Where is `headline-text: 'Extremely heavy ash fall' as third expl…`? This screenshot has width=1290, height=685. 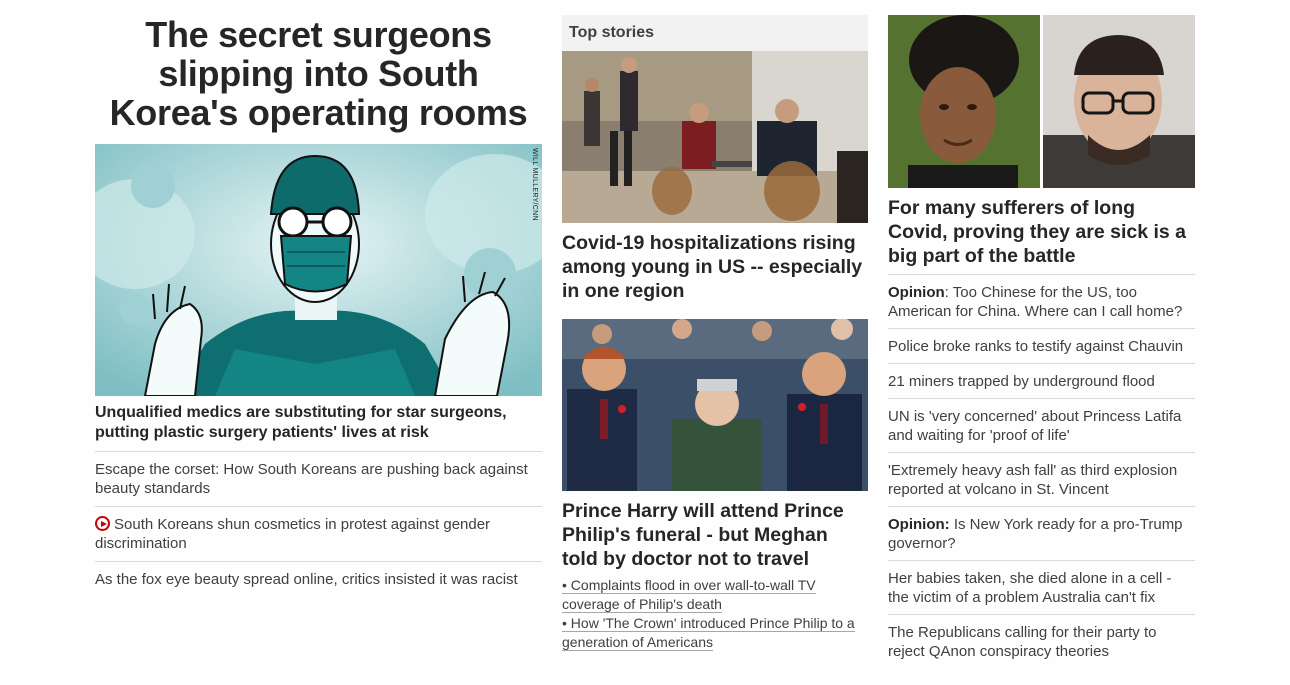 headline-text: 'Extremely heavy ash fall' as third expl… is located at coordinates (1033, 480).